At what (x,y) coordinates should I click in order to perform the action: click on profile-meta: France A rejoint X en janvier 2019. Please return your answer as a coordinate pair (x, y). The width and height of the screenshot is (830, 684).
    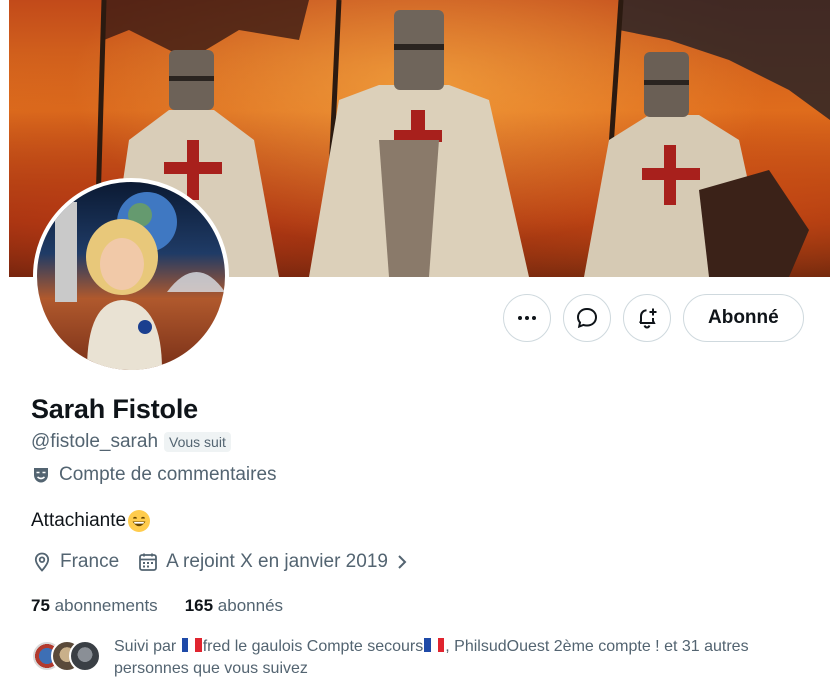
    Looking at the image, I should click on (229, 562).